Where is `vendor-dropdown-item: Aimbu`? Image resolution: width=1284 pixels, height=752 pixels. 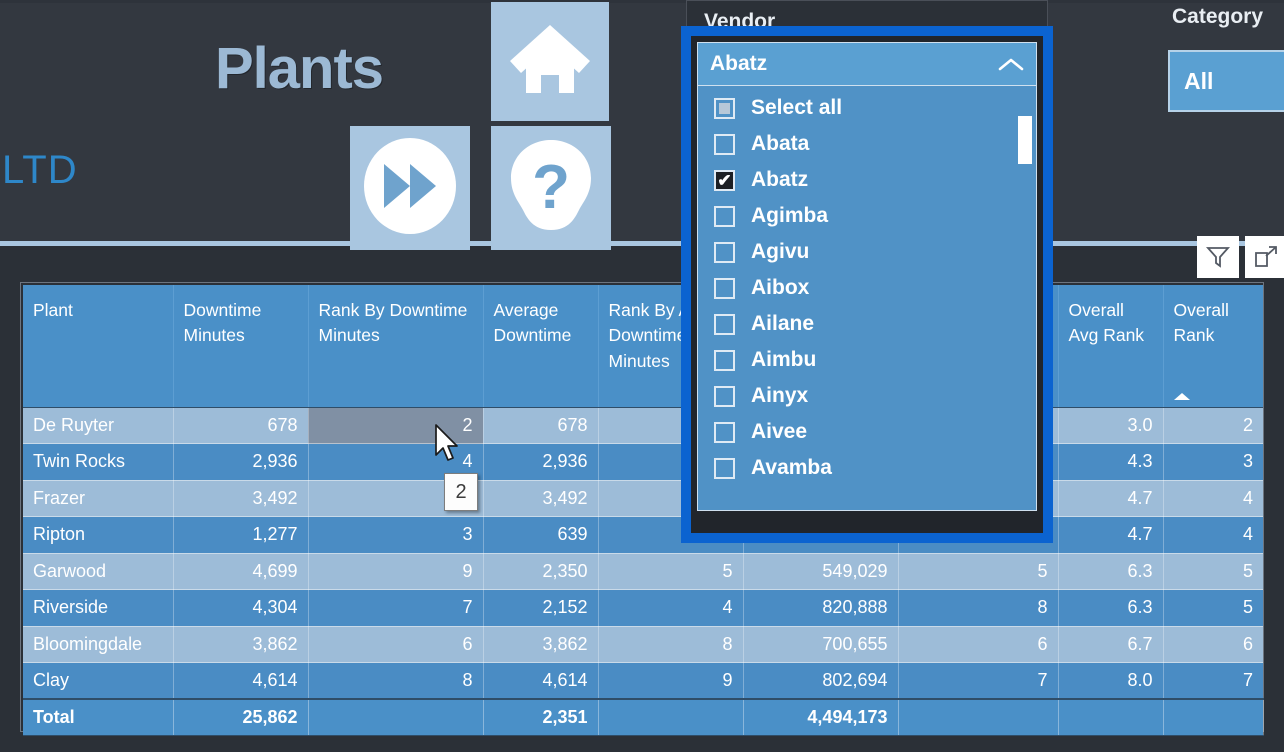
vendor-dropdown-item: Aimbu is located at coordinates (867, 360).